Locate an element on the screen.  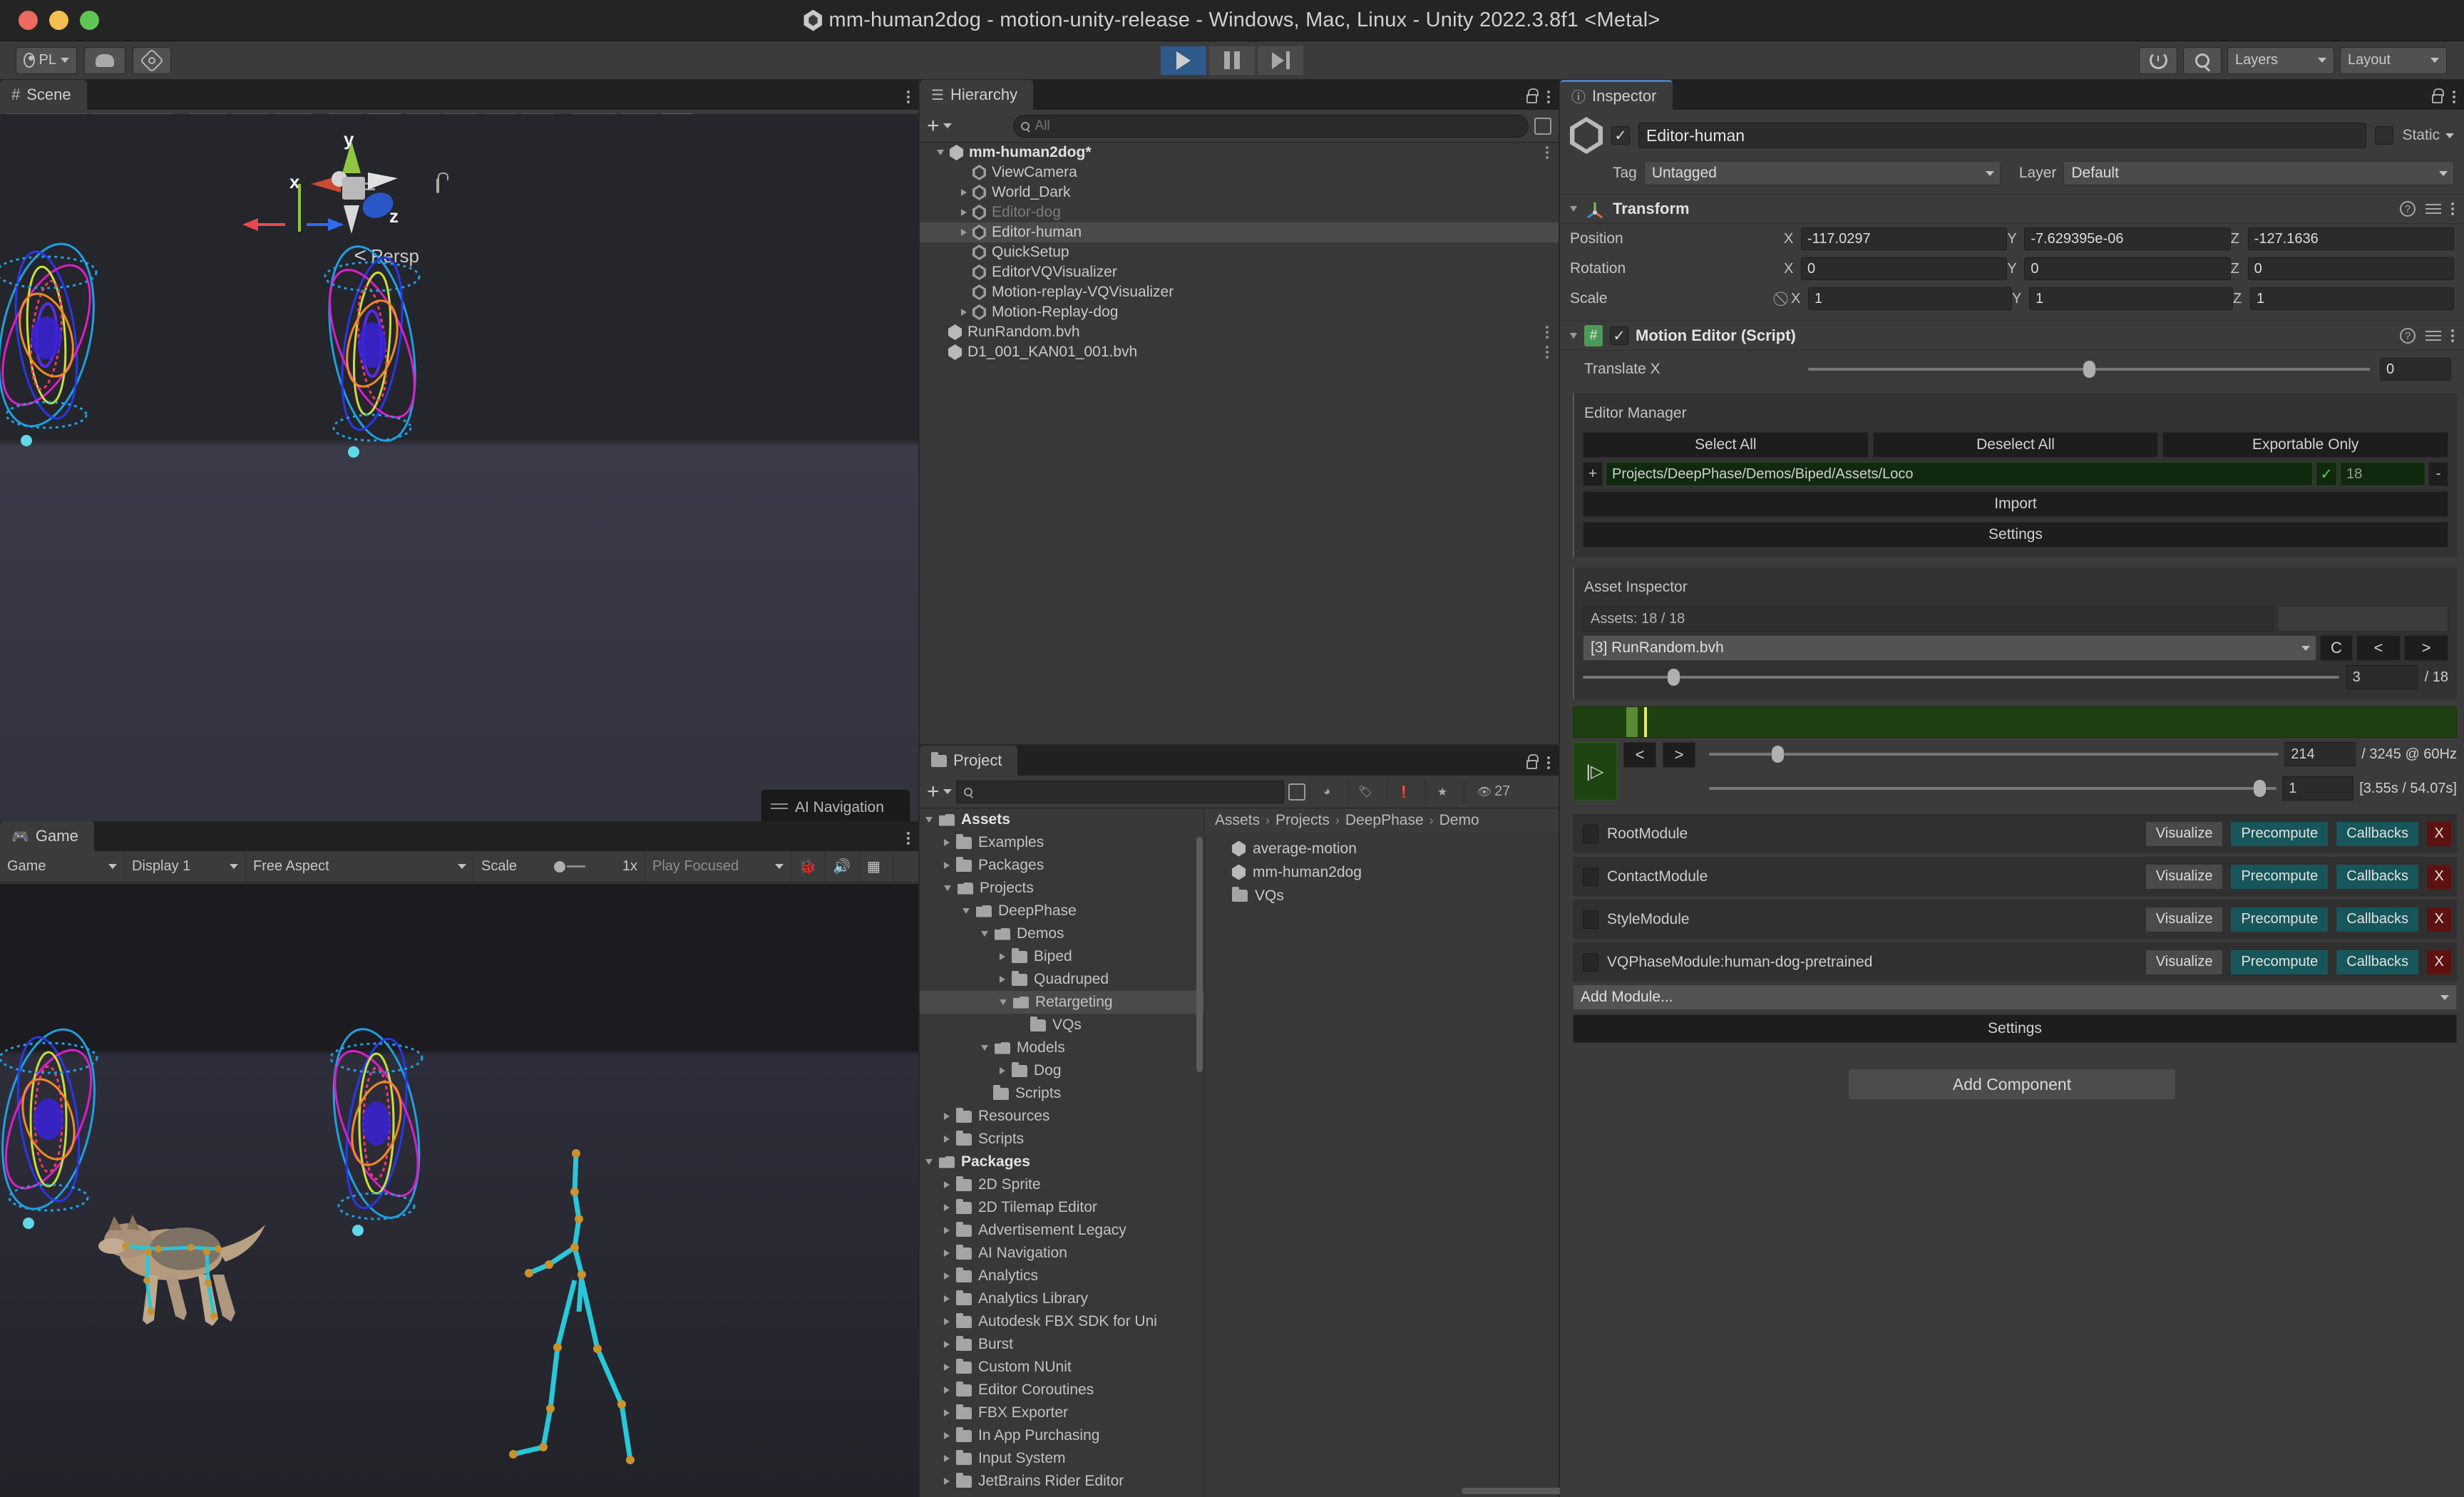
translate-x-slider-thumb is located at coordinates (2089, 369).